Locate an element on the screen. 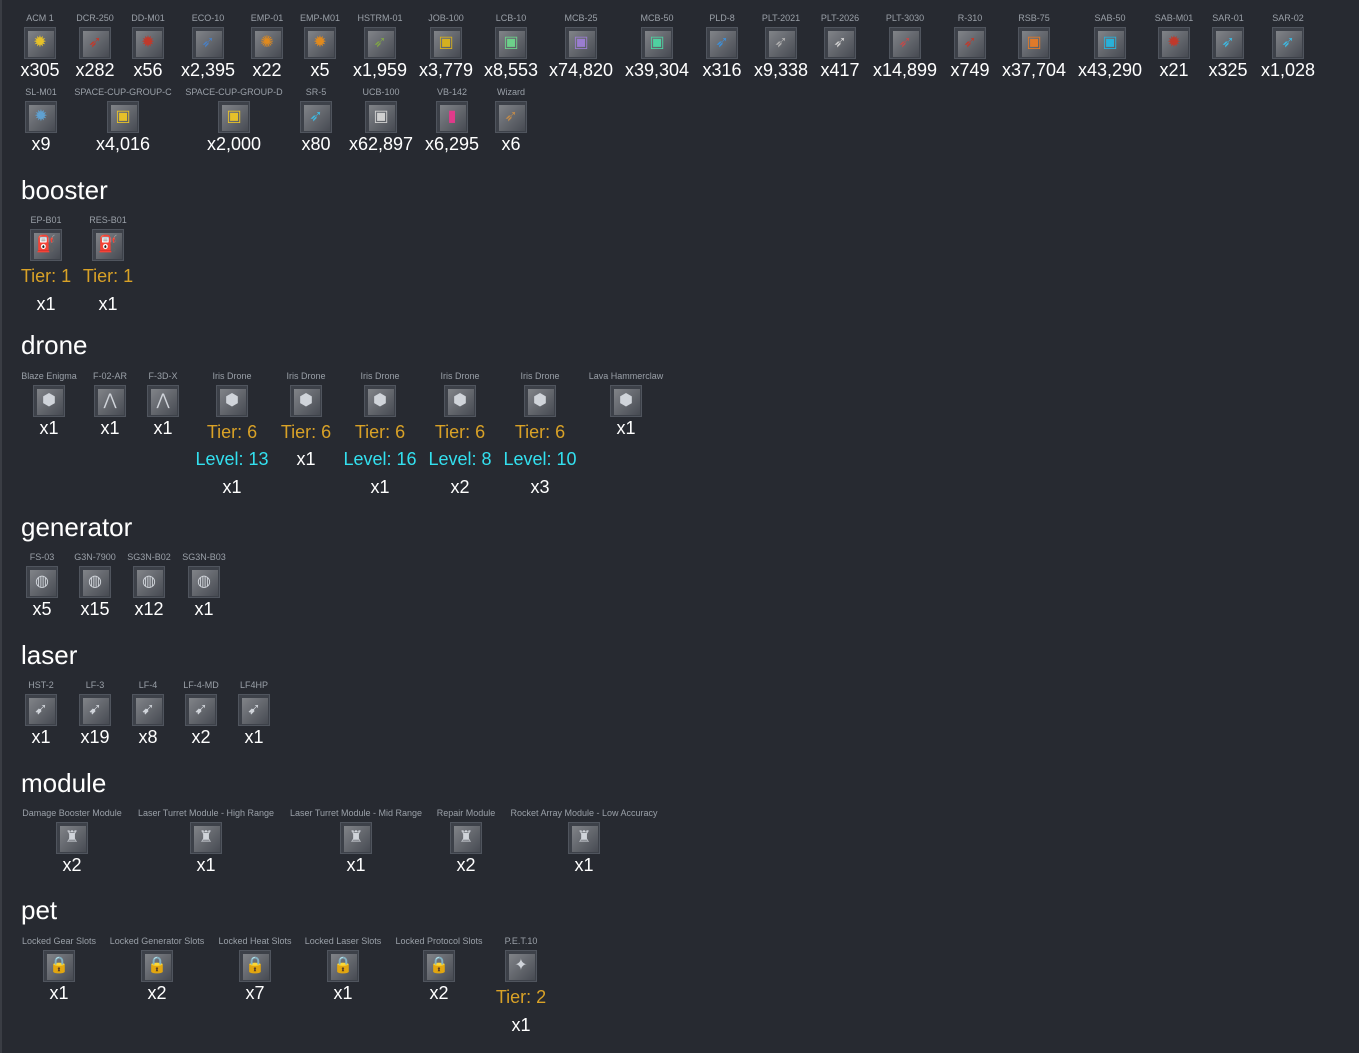  inventory-item: Lava Hammerclaw ⬢ x1 is located at coordinates (626, 405).